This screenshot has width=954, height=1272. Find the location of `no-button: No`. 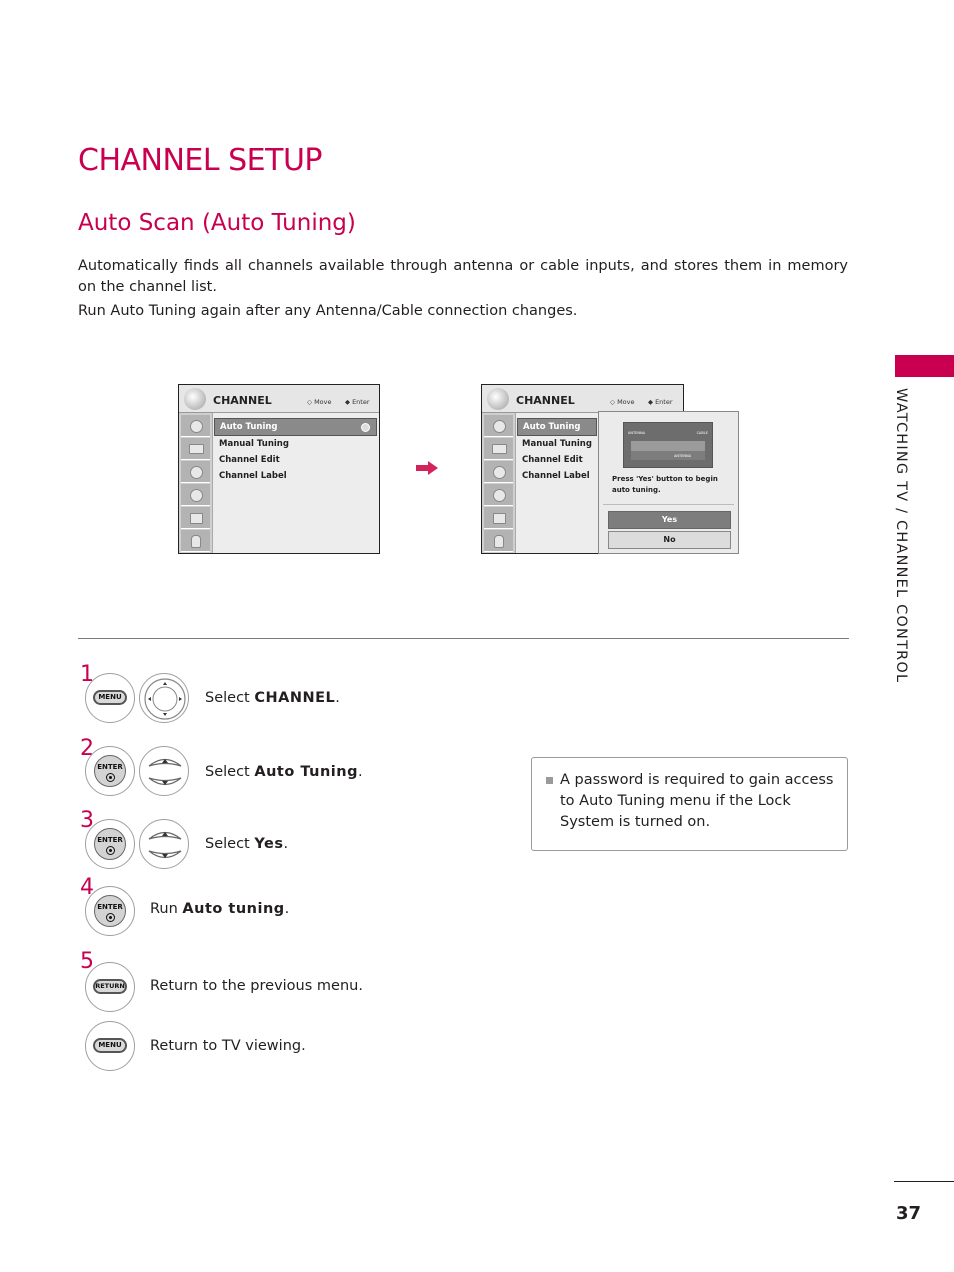

no-button: No is located at coordinates (669, 540).